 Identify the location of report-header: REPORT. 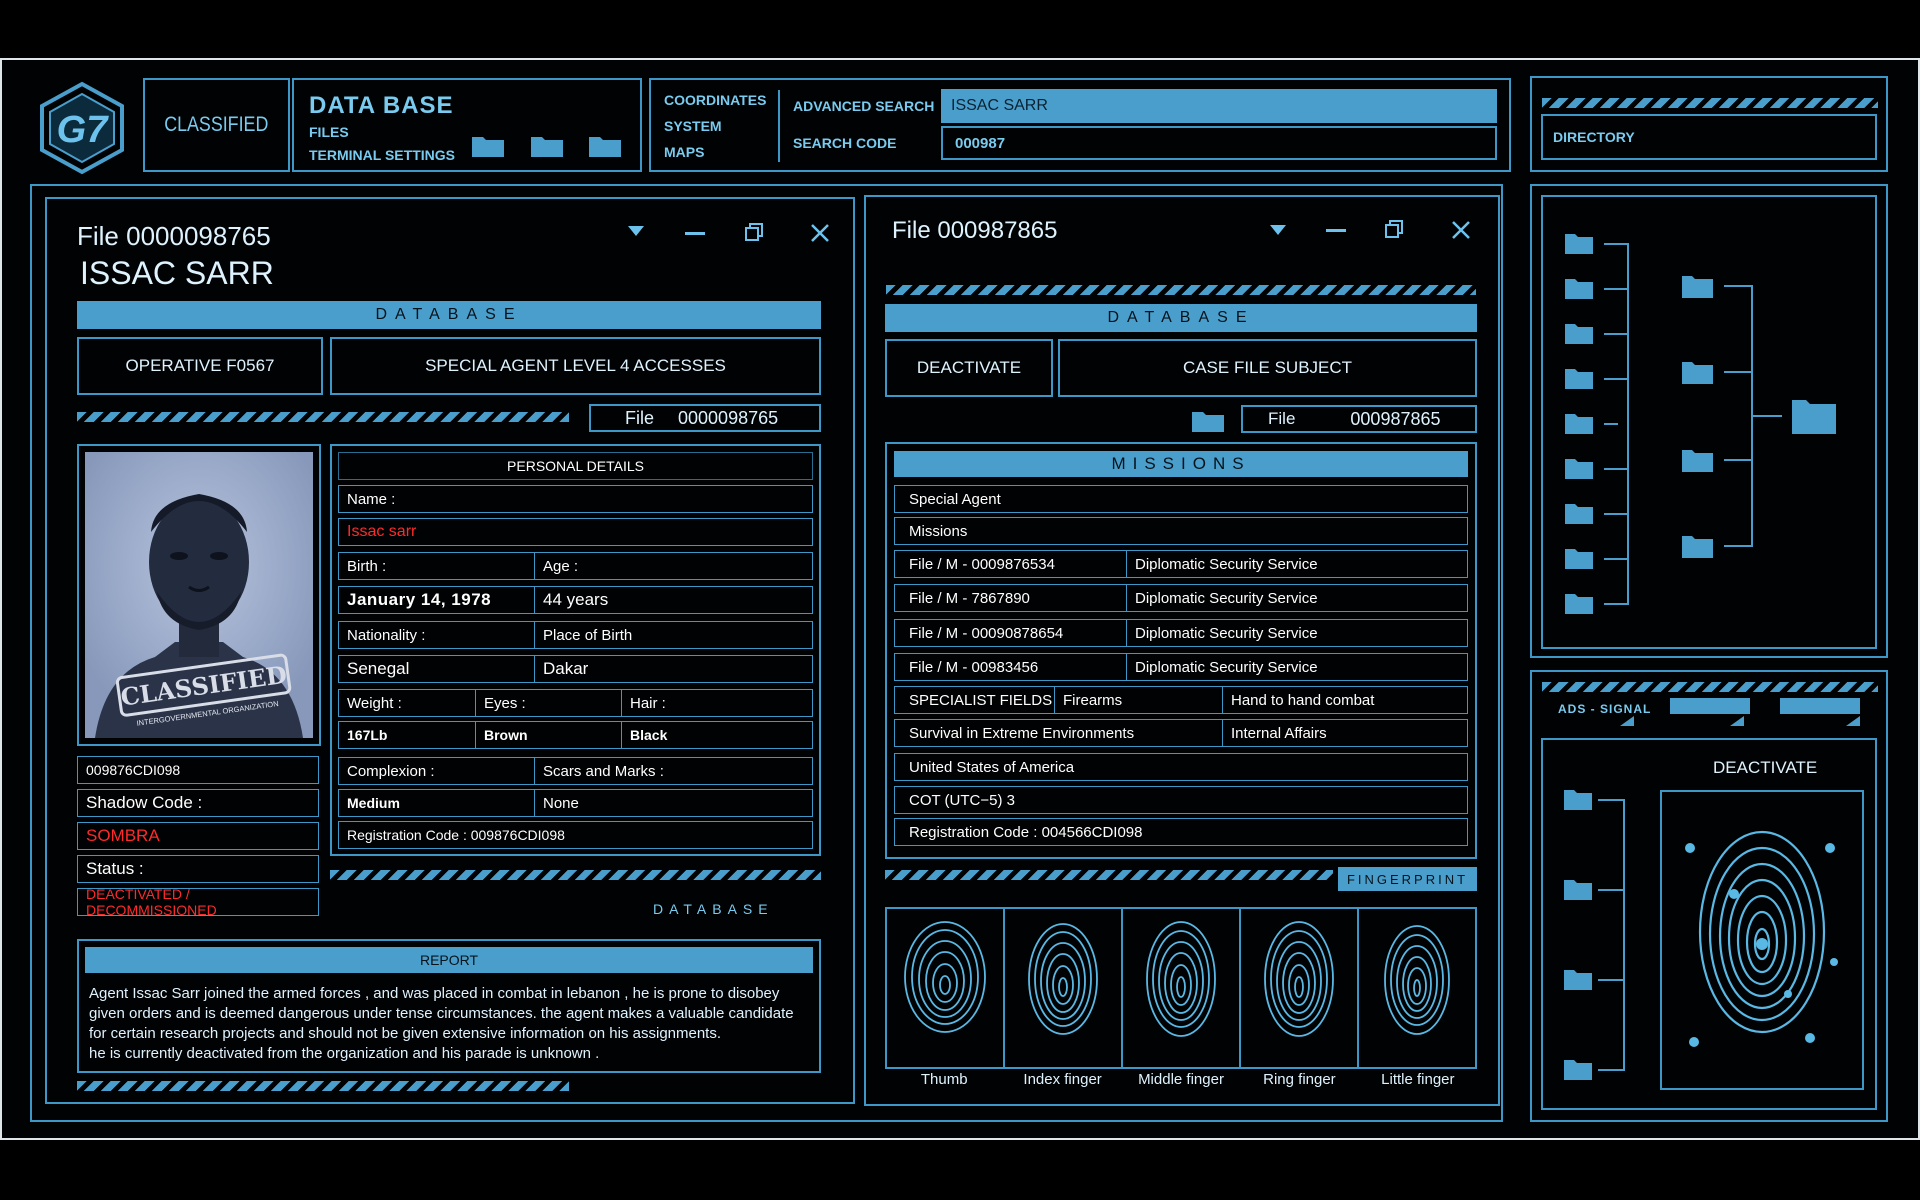
(449, 960).